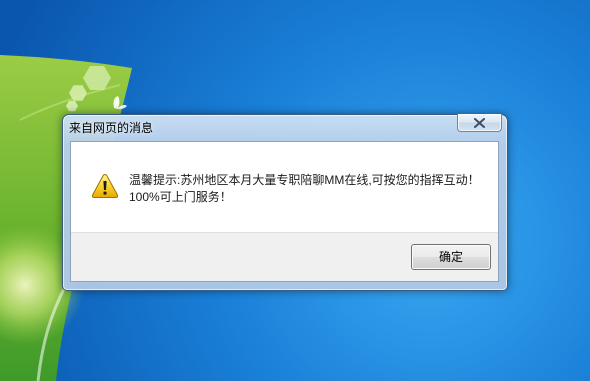  I want to click on close-button, so click(479, 123).